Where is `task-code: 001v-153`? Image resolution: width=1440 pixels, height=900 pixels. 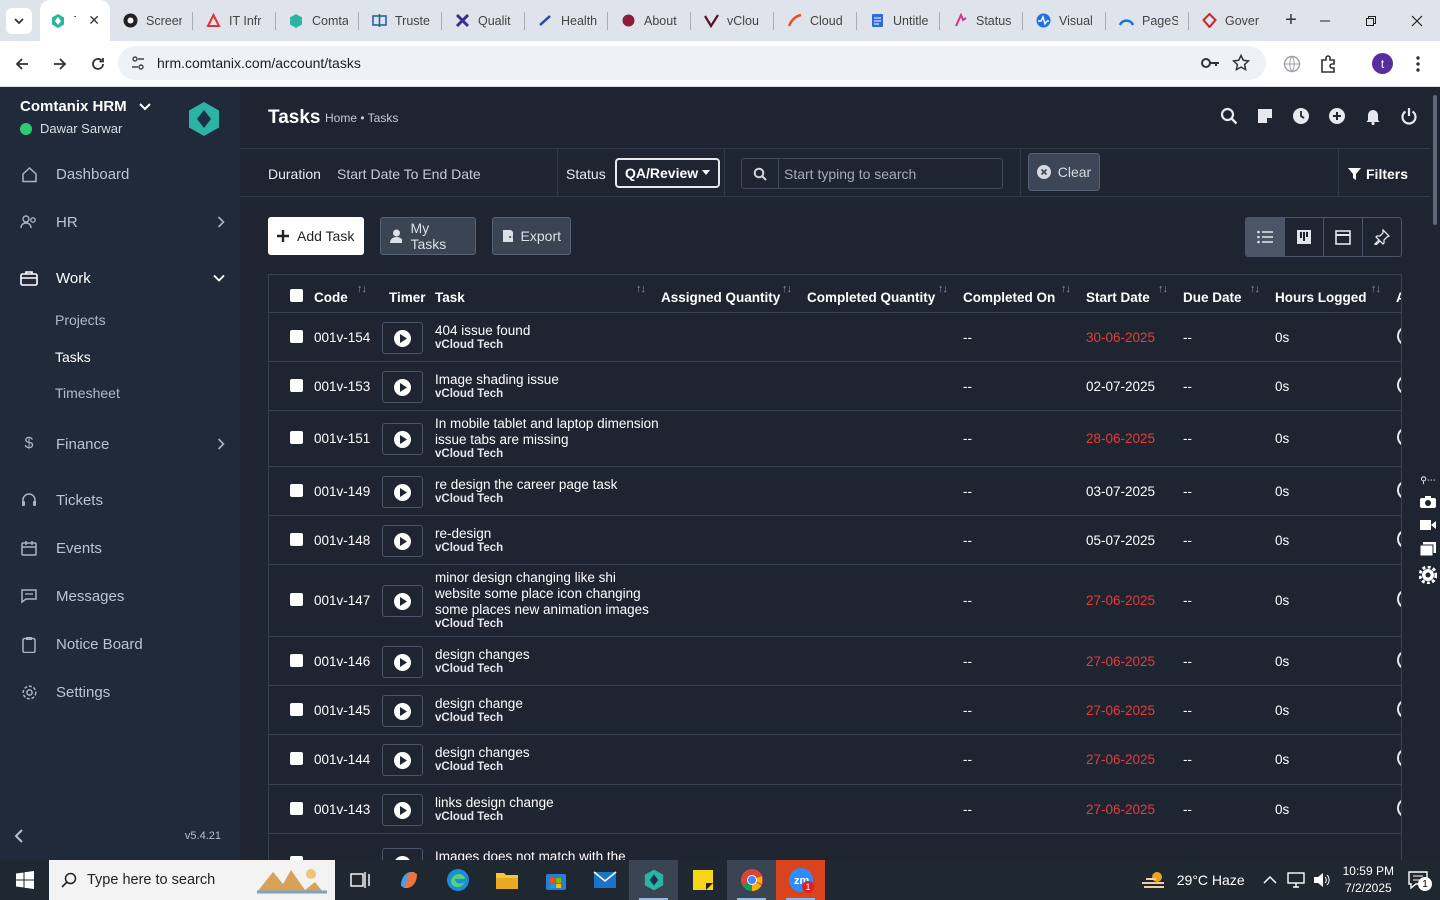
task-code: 001v-153 is located at coordinates (342, 386).